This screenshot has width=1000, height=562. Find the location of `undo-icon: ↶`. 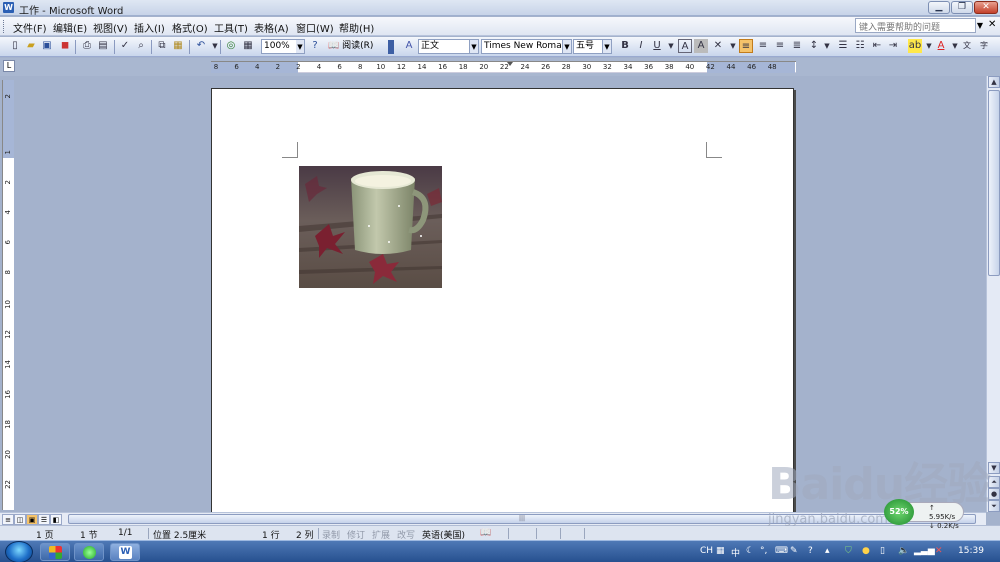

undo-icon: ↶ is located at coordinates (201, 46).